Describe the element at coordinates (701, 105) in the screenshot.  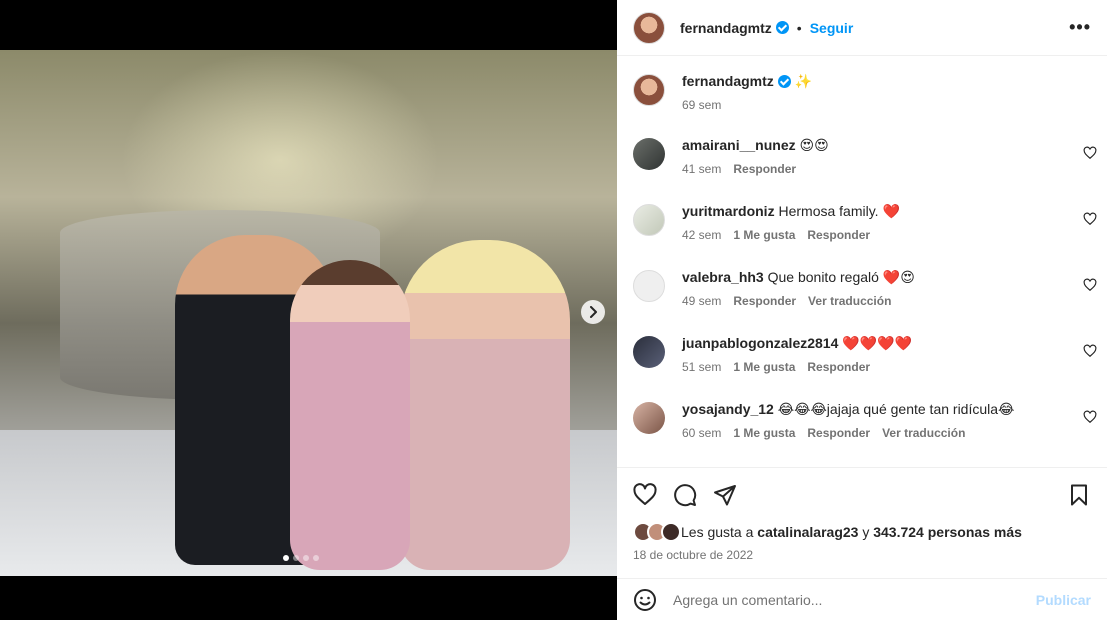
I see `caption-time: 69 sem` at that location.